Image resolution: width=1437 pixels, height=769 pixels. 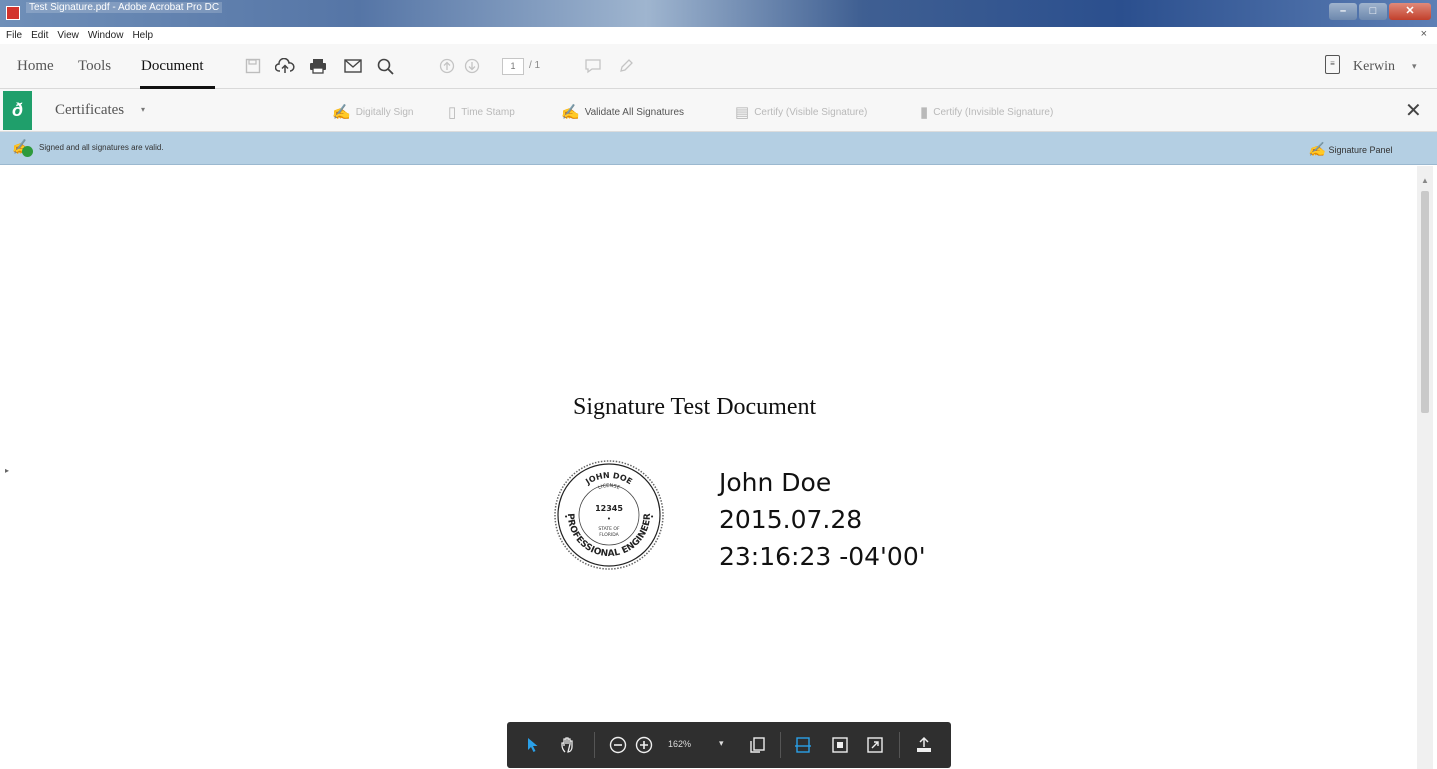 I want to click on main-toolbar: Home Tools Document 1 / 1 ≡ Kerwin ▾, so click(x=718, y=66).